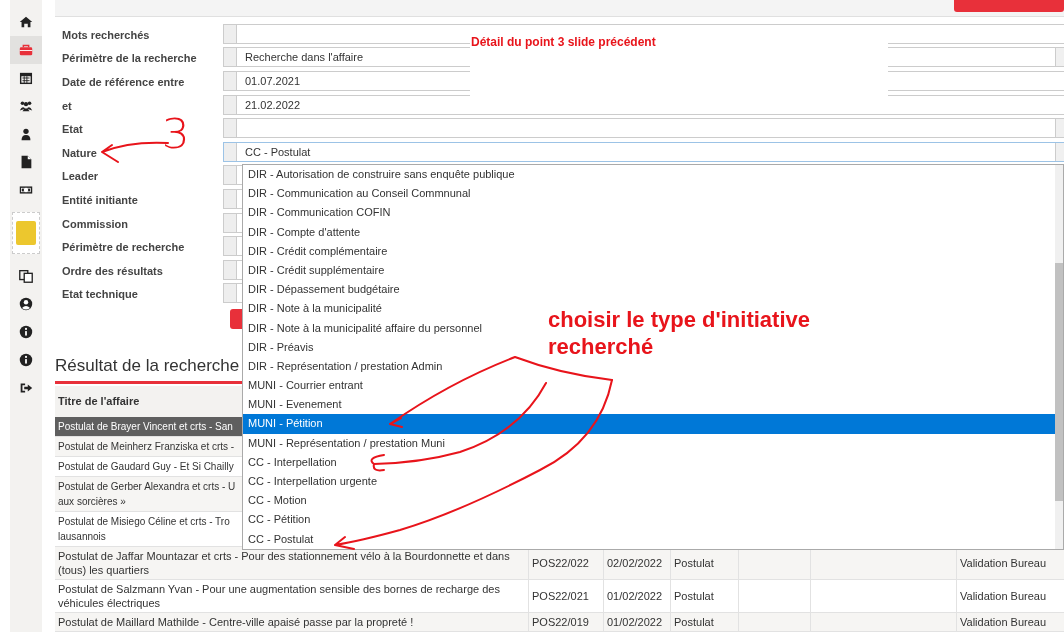  Describe the element at coordinates (559, 563) in the screenshot. I see `table-row: Postulat de Jaffar Mountazar et crts - Pour des stationnement vélo à la Bourdonnette et dans (tous) les quartiers POS22/022 02/02/2022 Postulat Validation Bureau` at that location.